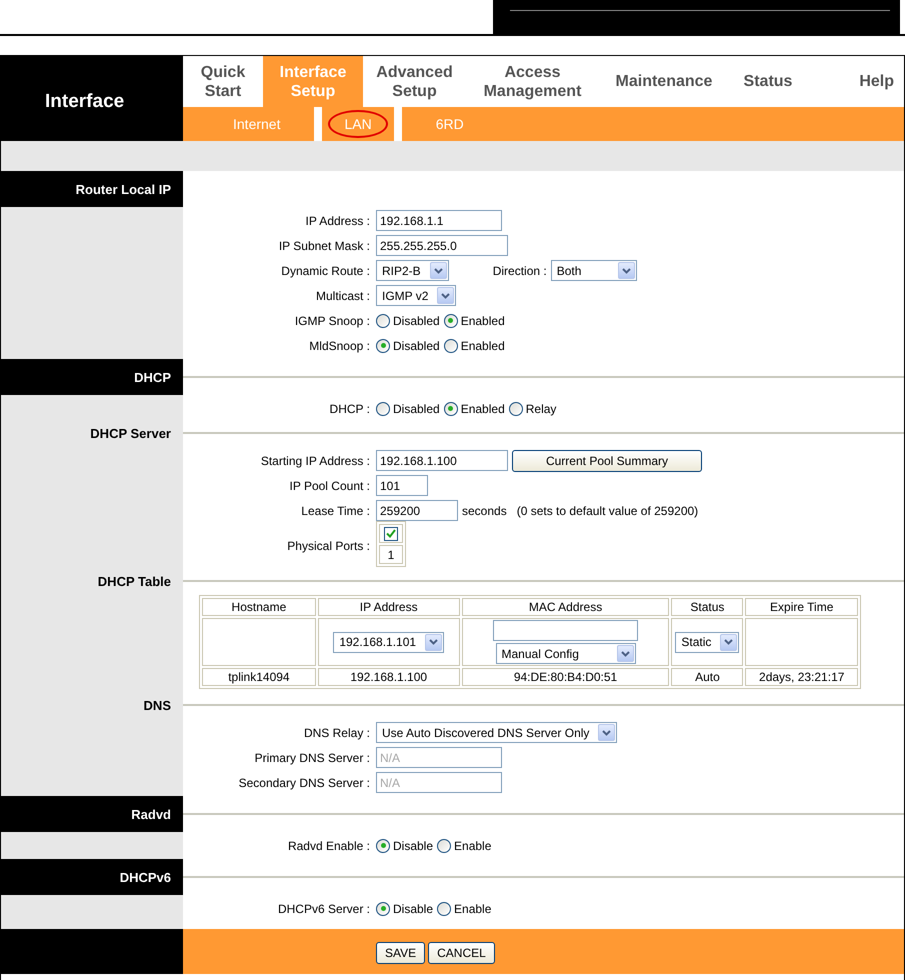  Describe the element at coordinates (442, 460) in the screenshot. I see `text-field: 192.168.1.100` at that location.